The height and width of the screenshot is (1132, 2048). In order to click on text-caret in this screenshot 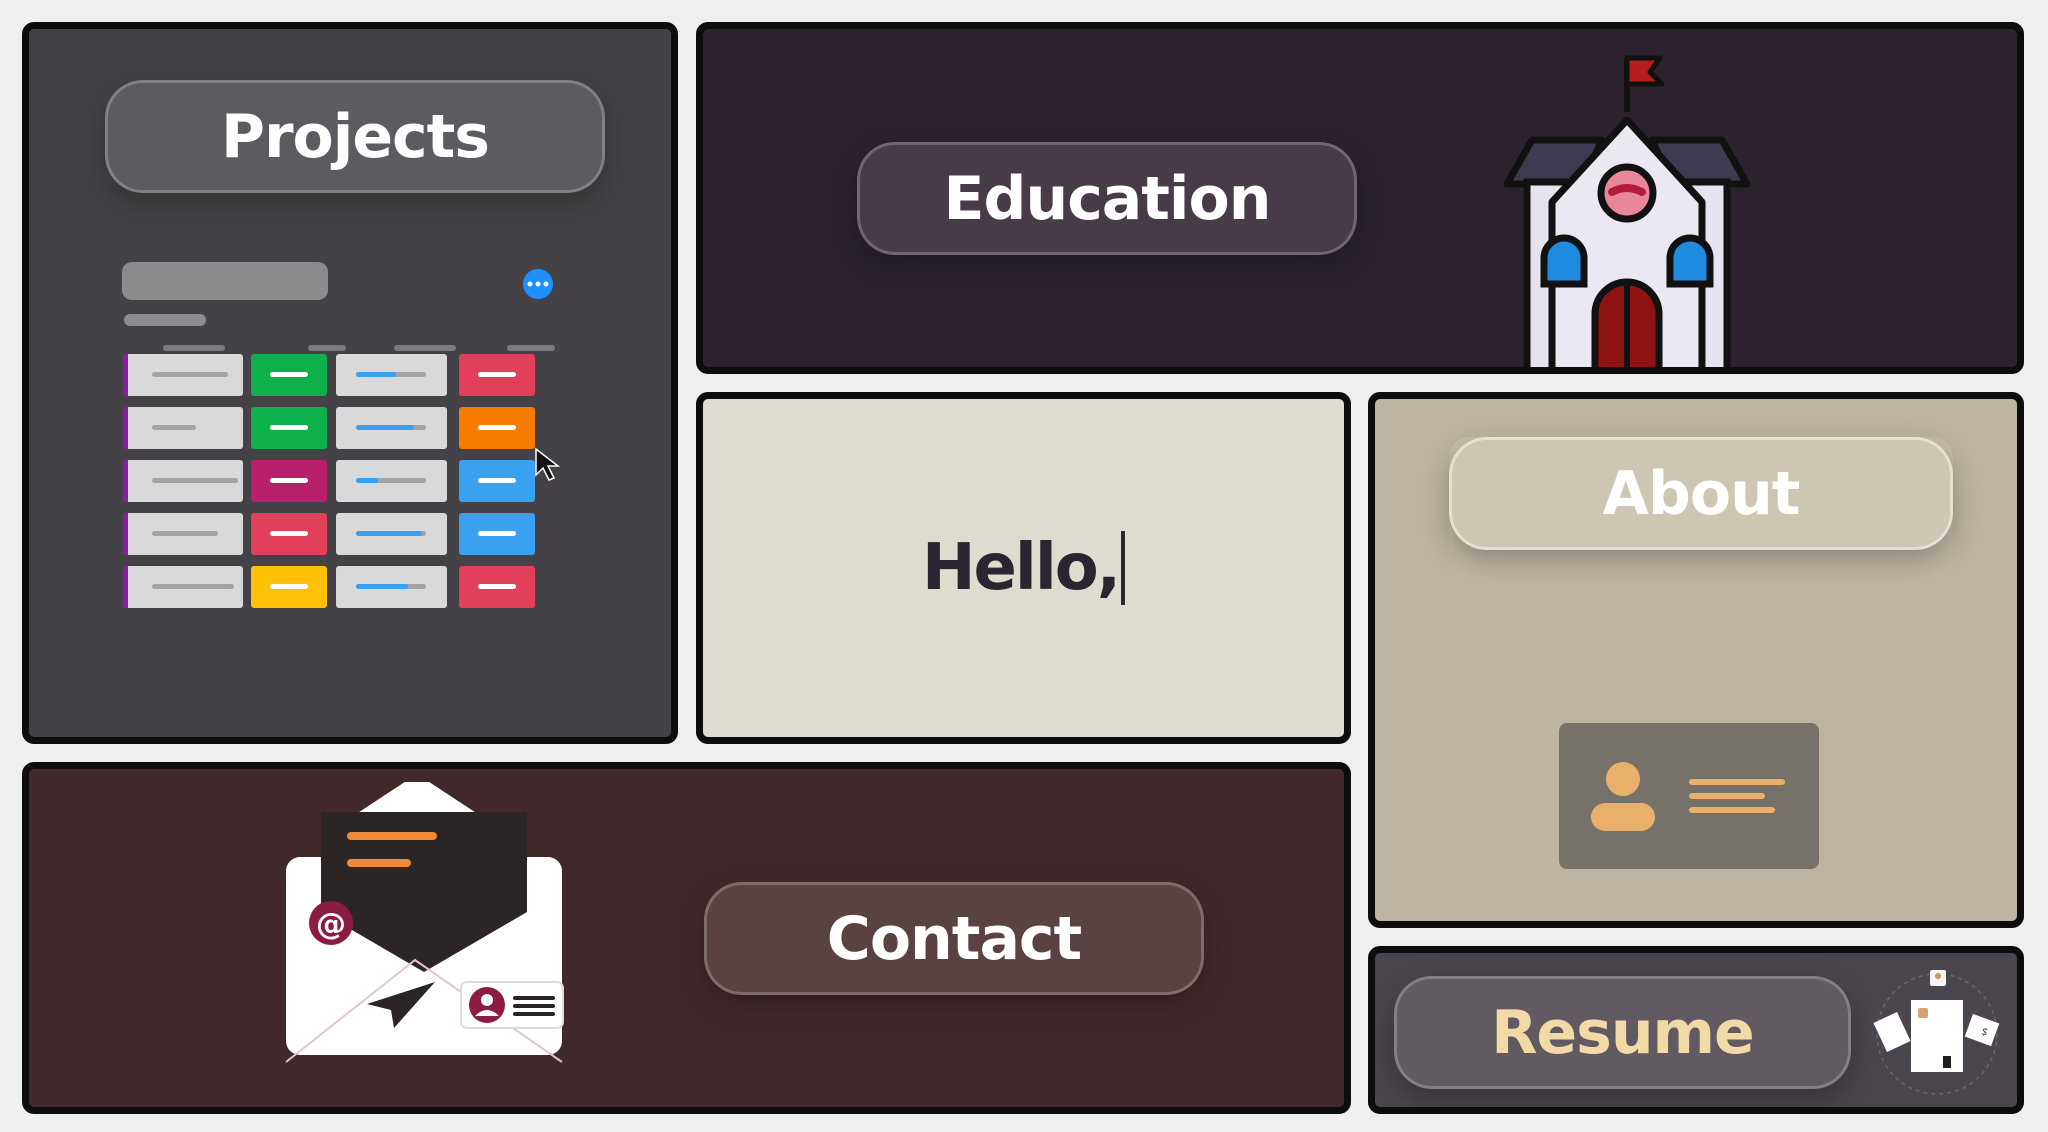, I will do `click(1123, 568)`.